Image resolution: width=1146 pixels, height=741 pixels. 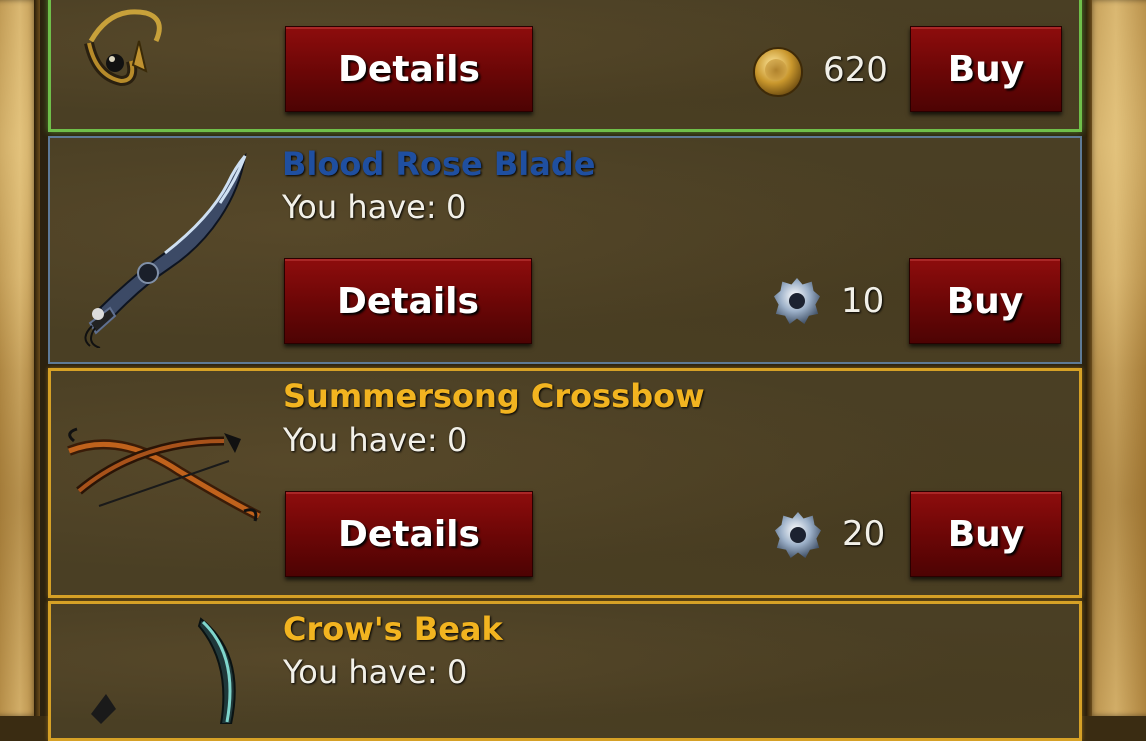 I want to click on item-price: 620, so click(x=855, y=70).